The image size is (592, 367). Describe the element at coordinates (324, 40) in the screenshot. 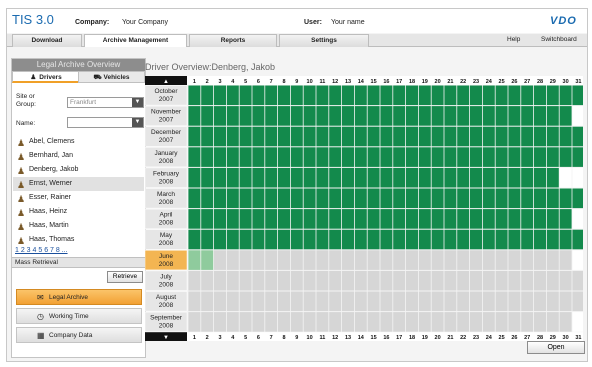

I see `menu-settings: Settings` at that location.